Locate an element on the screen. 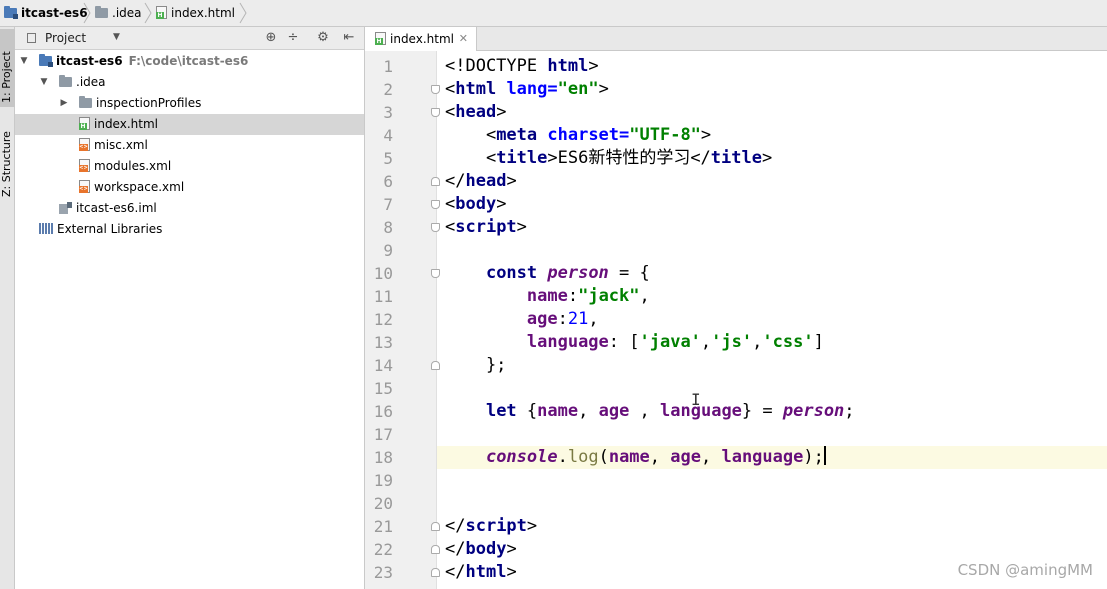 Image resolution: width=1107 pixels, height=589 pixels. hide-panel-icon: ⇤ is located at coordinates (349, 38).